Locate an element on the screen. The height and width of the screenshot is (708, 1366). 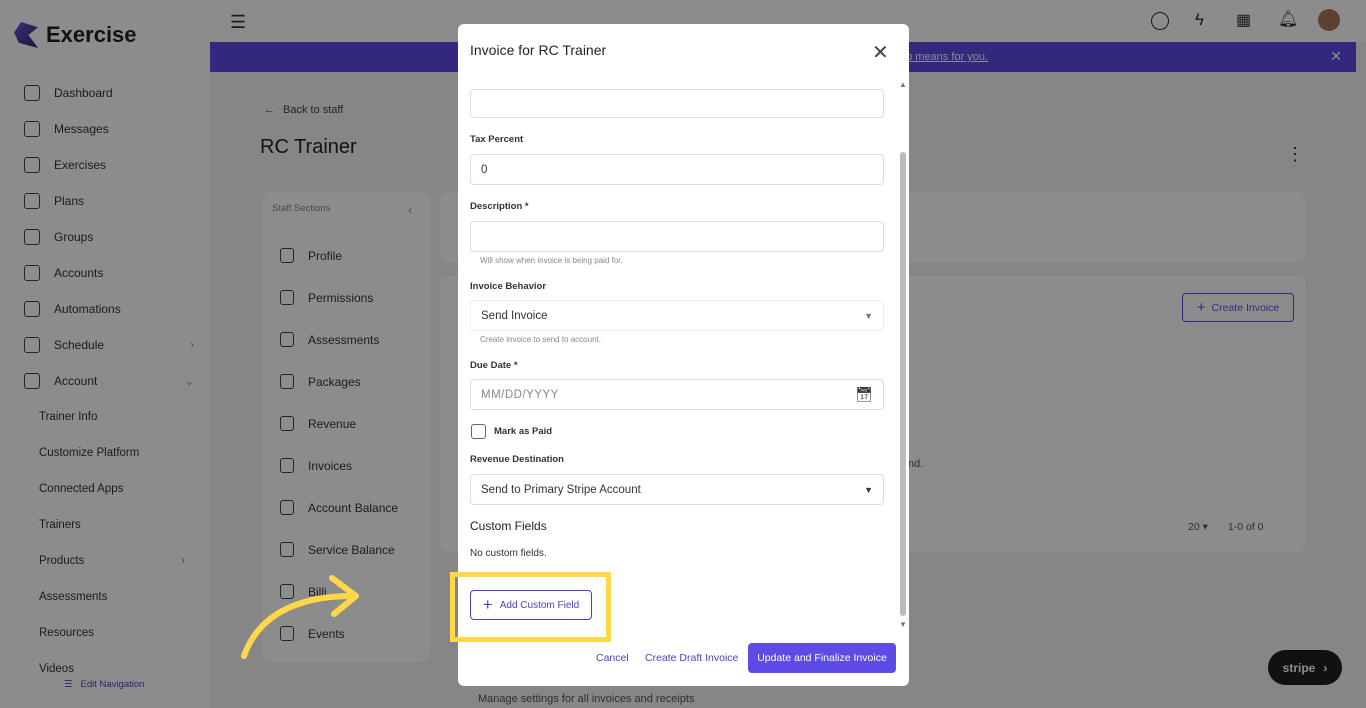
add-custom-field-button: + Add Custom Field is located at coordinates (531, 605).